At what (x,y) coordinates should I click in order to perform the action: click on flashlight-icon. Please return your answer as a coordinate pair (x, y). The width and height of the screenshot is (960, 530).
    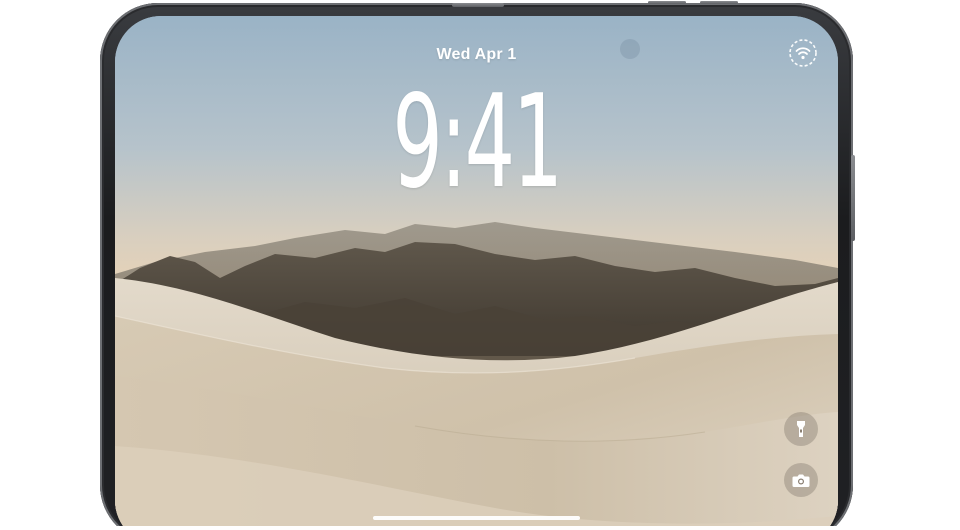
    Looking at the image, I should click on (801, 429).